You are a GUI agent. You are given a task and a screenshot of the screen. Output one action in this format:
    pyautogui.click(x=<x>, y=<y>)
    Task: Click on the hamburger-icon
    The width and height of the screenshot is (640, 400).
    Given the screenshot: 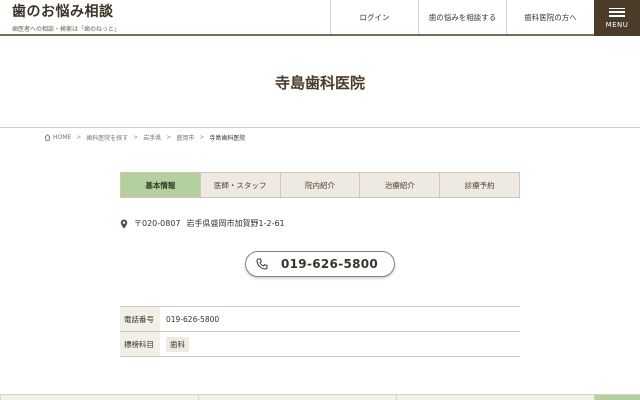 What is the action you would take?
    pyautogui.click(x=617, y=12)
    